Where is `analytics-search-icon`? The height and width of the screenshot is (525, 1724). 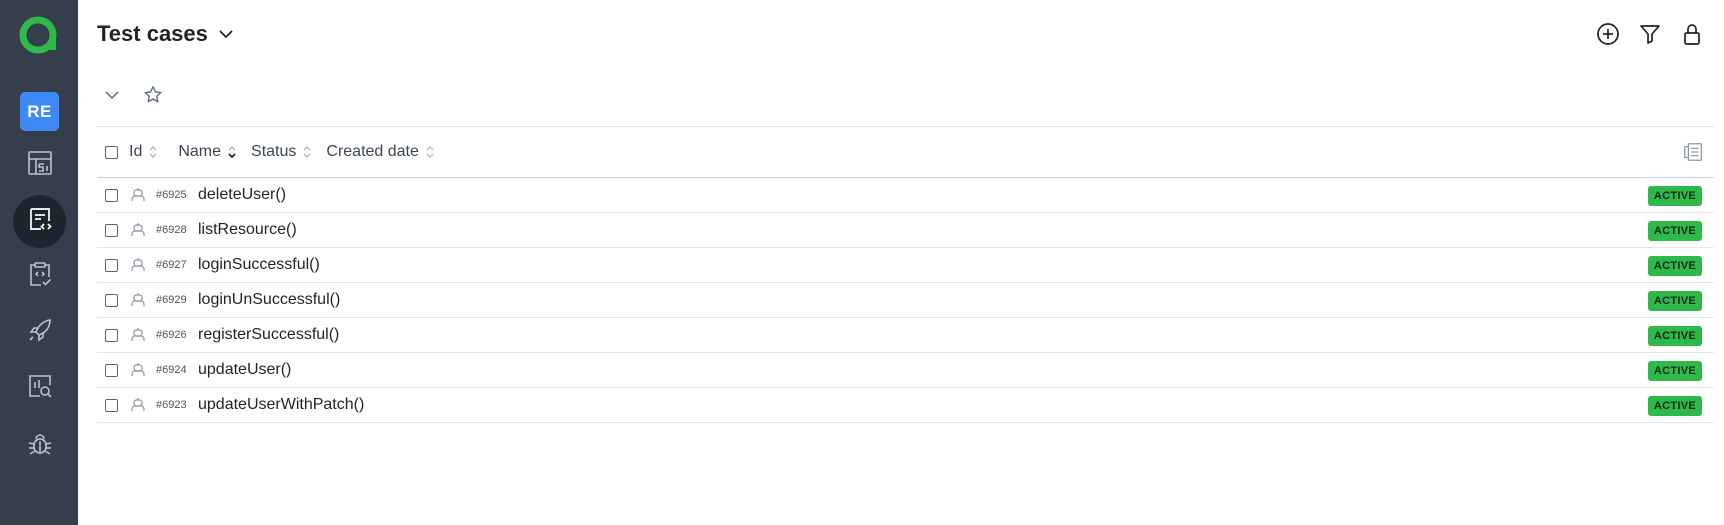 analytics-search-icon is located at coordinates (40, 388).